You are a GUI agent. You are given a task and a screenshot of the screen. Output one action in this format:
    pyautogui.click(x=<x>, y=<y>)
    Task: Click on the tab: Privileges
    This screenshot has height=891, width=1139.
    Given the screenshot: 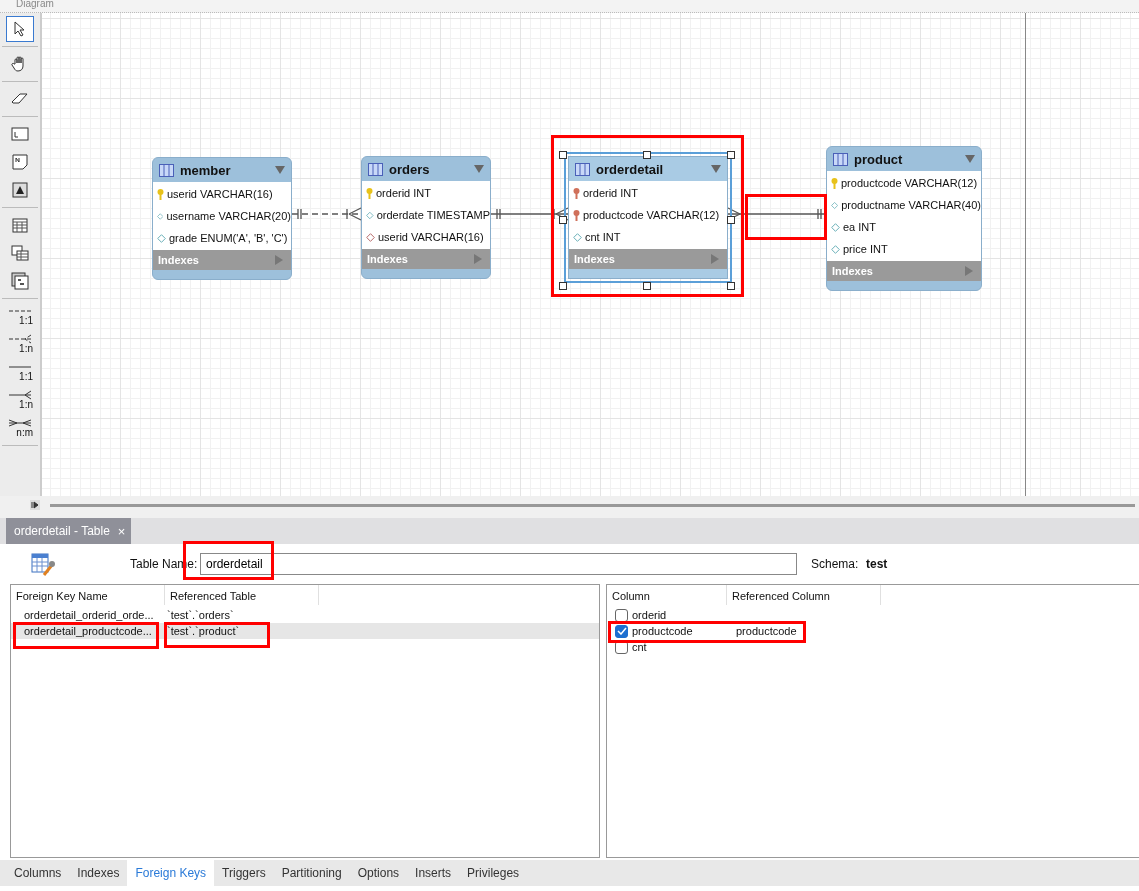 What is the action you would take?
    pyautogui.click(x=493, y=873)
    